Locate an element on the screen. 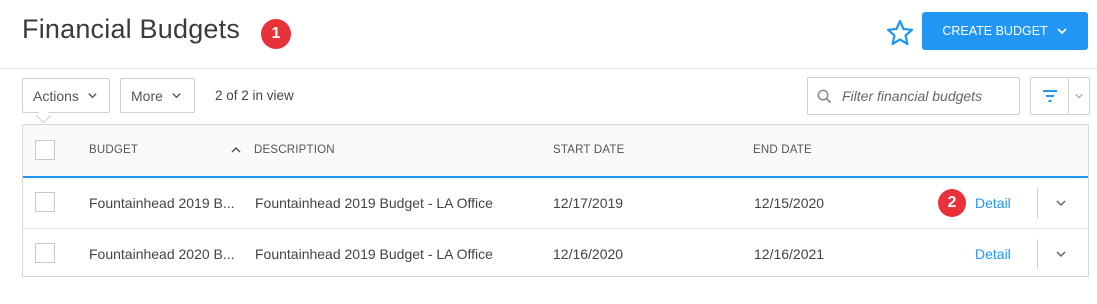  filter-toggle is located at coordinates (1050, 96).